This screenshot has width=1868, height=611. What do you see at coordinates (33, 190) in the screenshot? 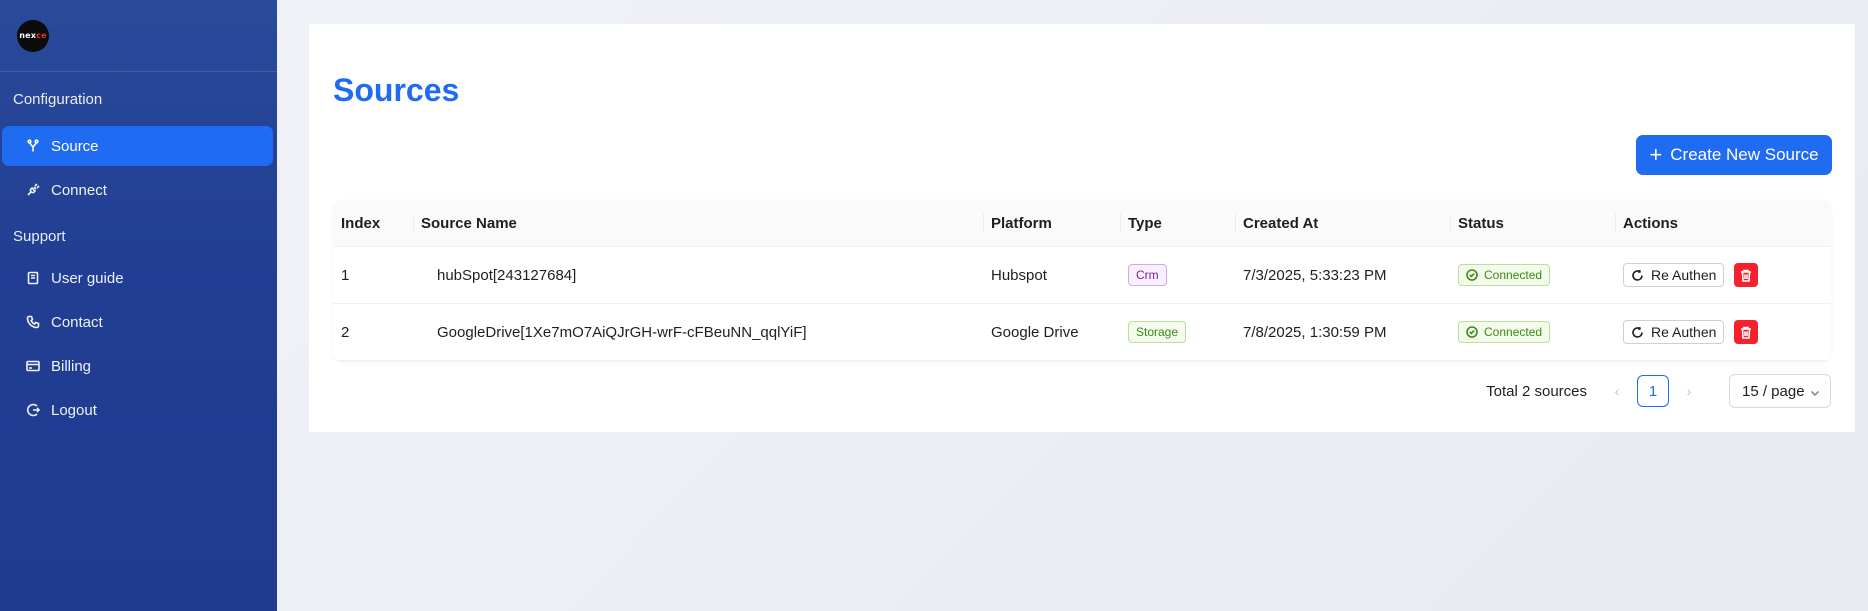
I see `plug-icon` at bounding box center [33, 190].